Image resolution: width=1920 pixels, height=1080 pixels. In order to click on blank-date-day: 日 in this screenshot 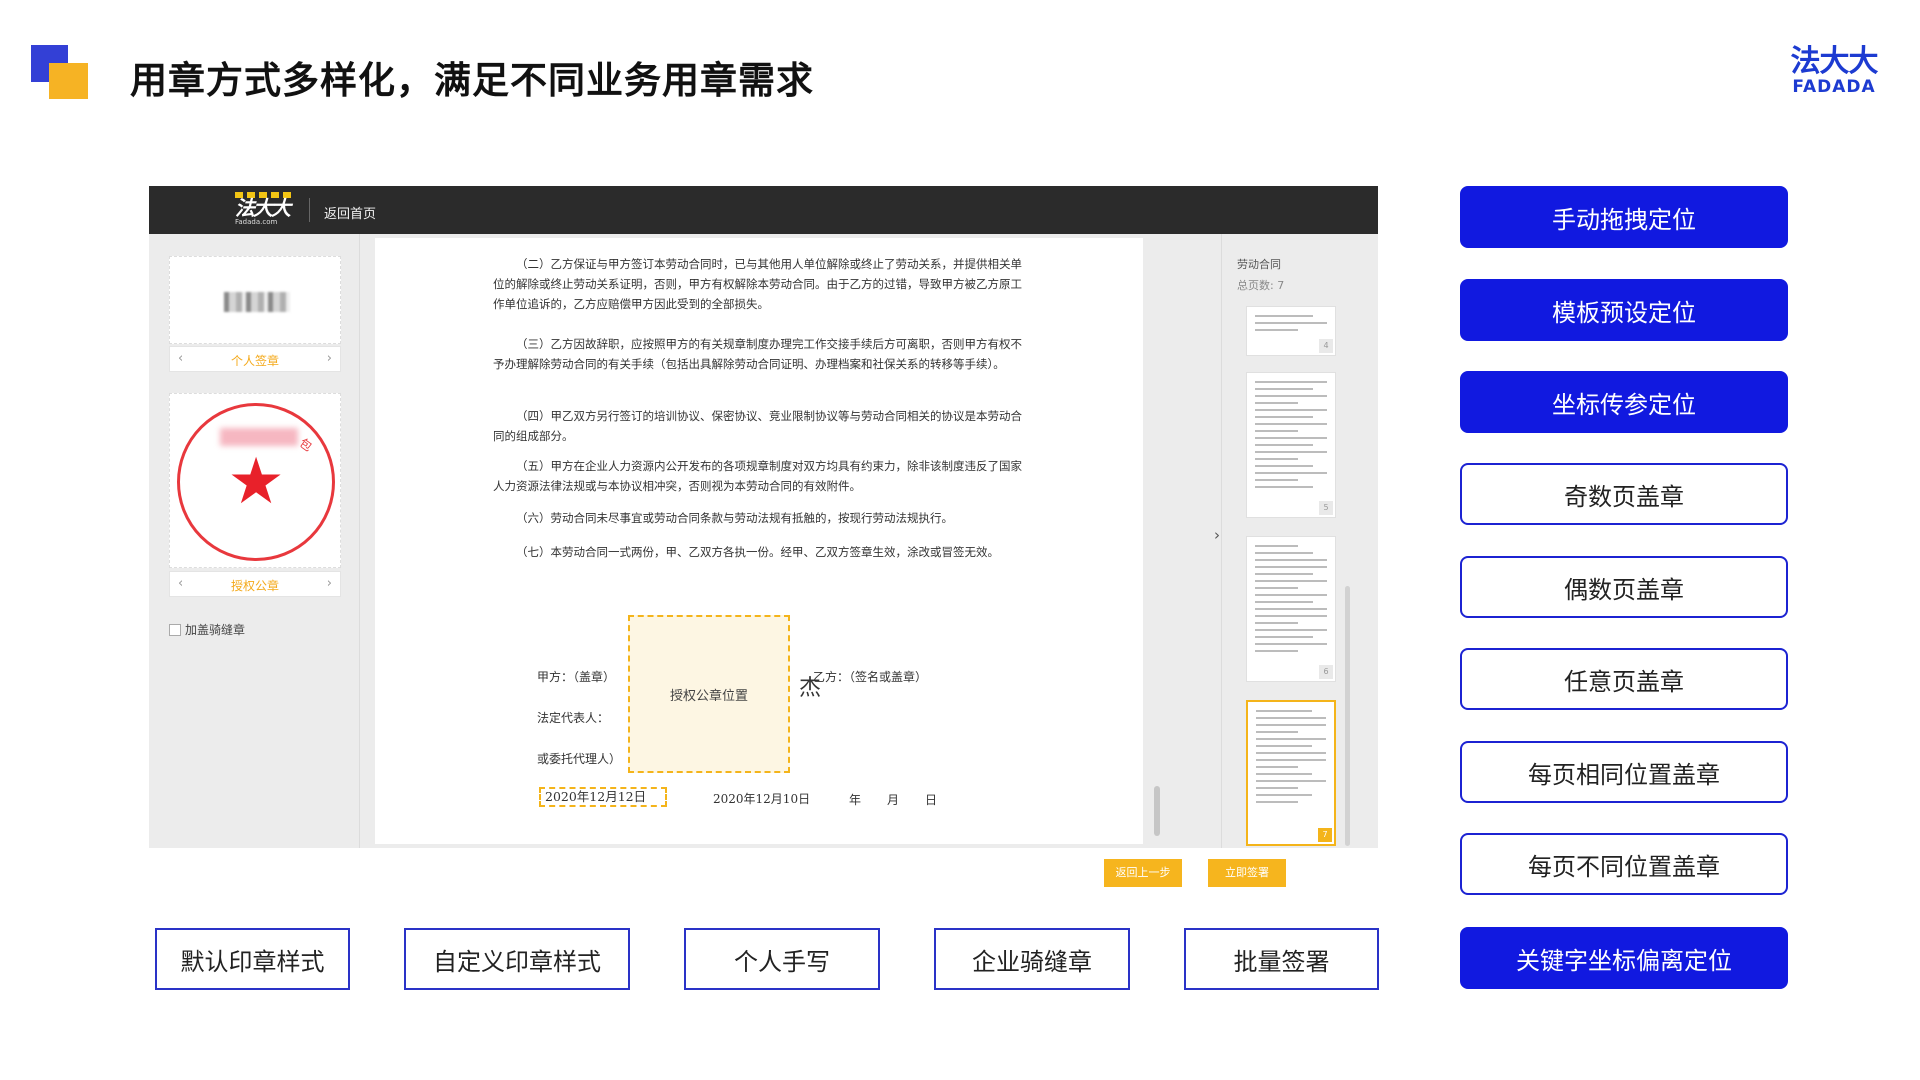, I will do `click(931, 800)`.